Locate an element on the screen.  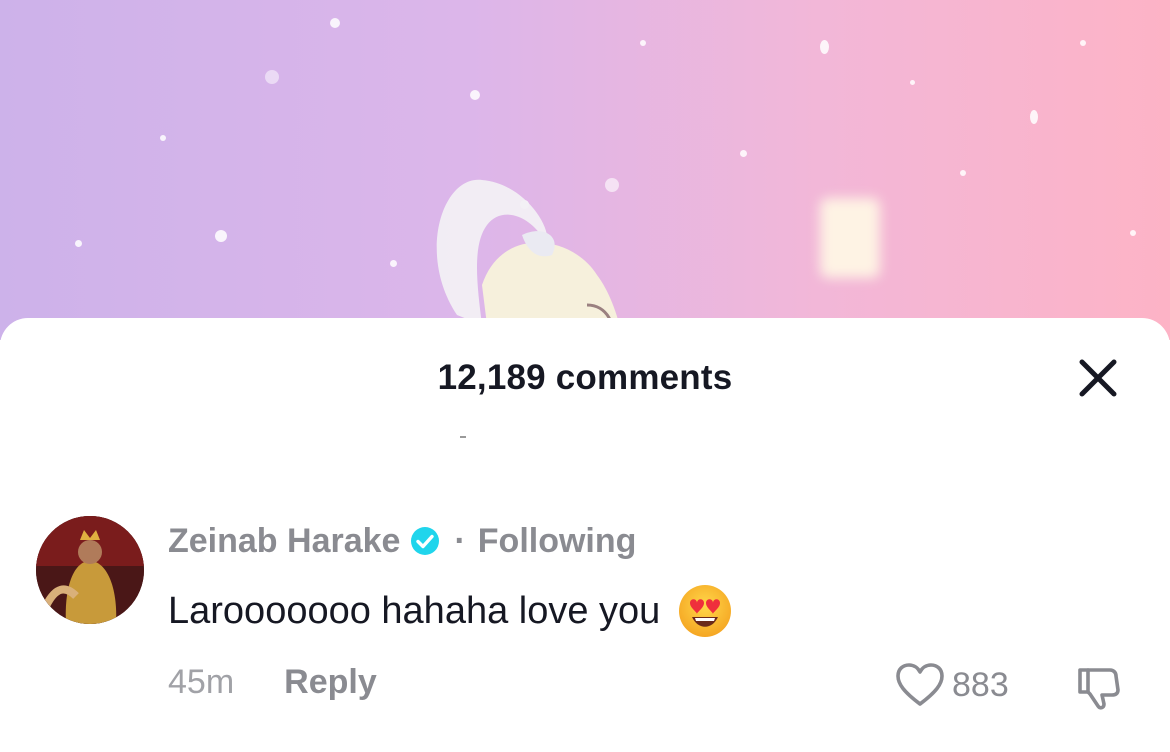
comments-count-title: 12,189 comments is located at coordinates (585, 377).